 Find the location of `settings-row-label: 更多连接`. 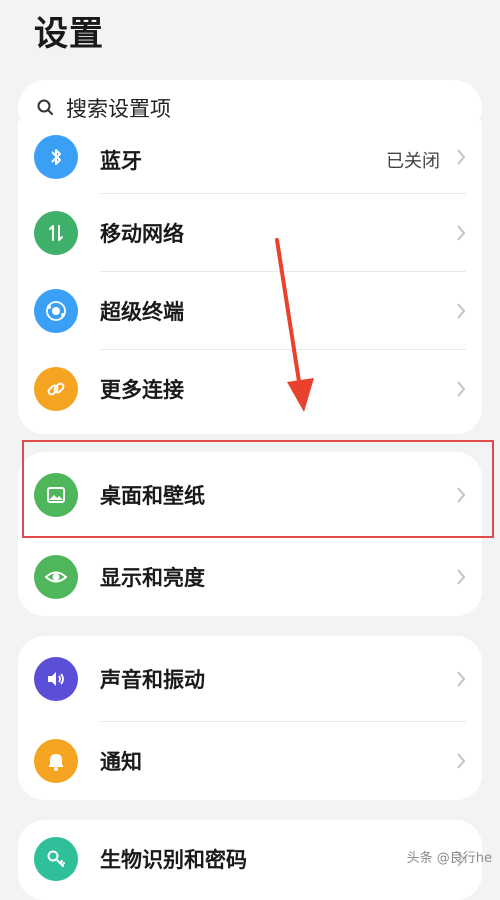

settings-row-label: 更多连接 is located at coordinates (142, 390).